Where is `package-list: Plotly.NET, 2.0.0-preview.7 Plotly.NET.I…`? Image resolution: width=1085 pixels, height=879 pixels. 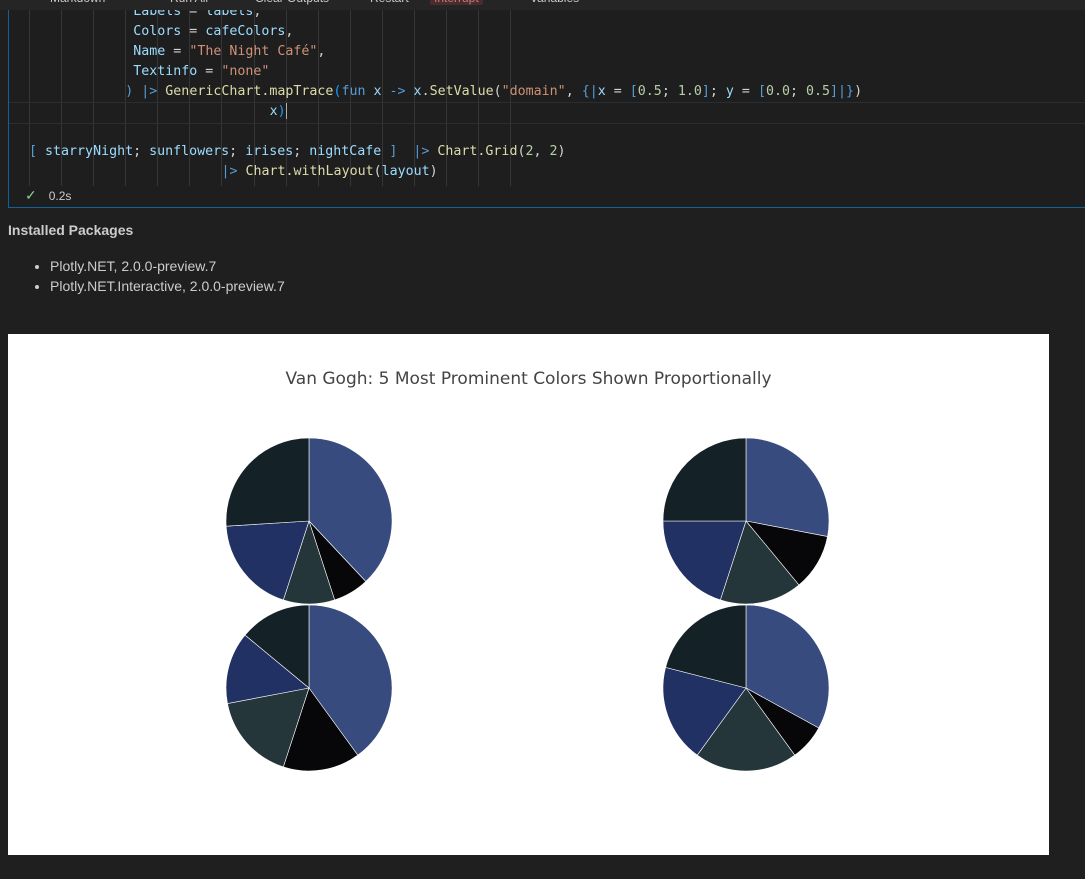 package-list: Plotly.NET, 2.0.0-preview.7 Plotly.NET.I… is located at coordinates (157, 276).